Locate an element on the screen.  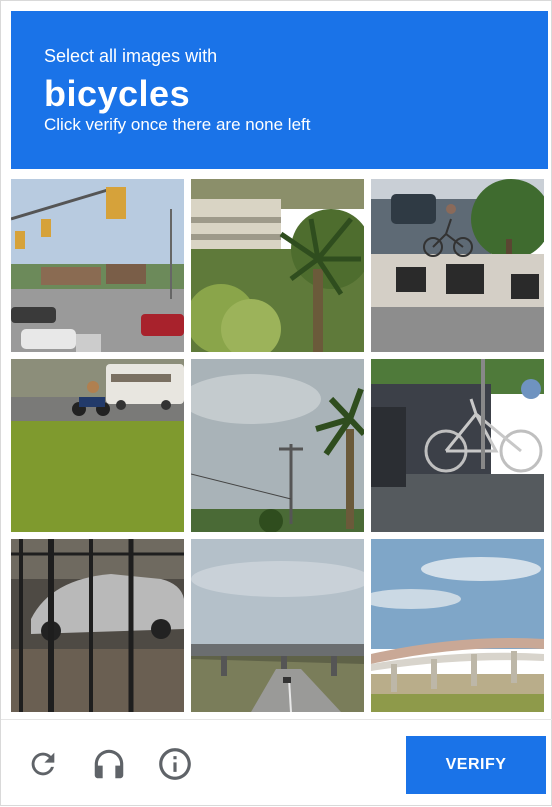
headphones-icon is located at coordinates (109, 764).